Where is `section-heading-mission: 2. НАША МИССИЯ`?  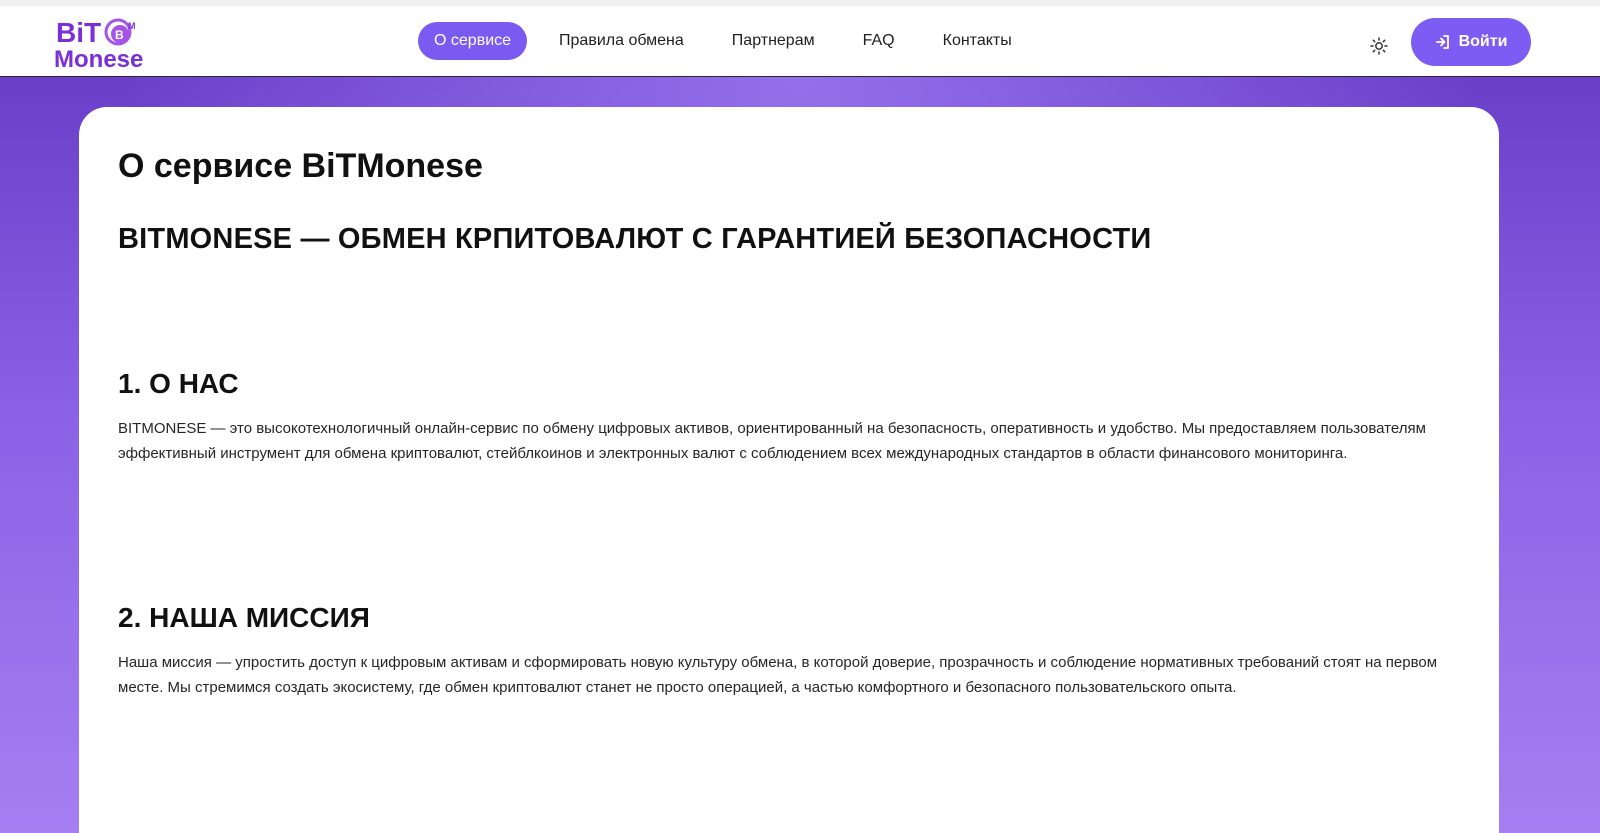
section-heading-mission: 2. НАША МИССИЯ is located at coordinates (244, 617).